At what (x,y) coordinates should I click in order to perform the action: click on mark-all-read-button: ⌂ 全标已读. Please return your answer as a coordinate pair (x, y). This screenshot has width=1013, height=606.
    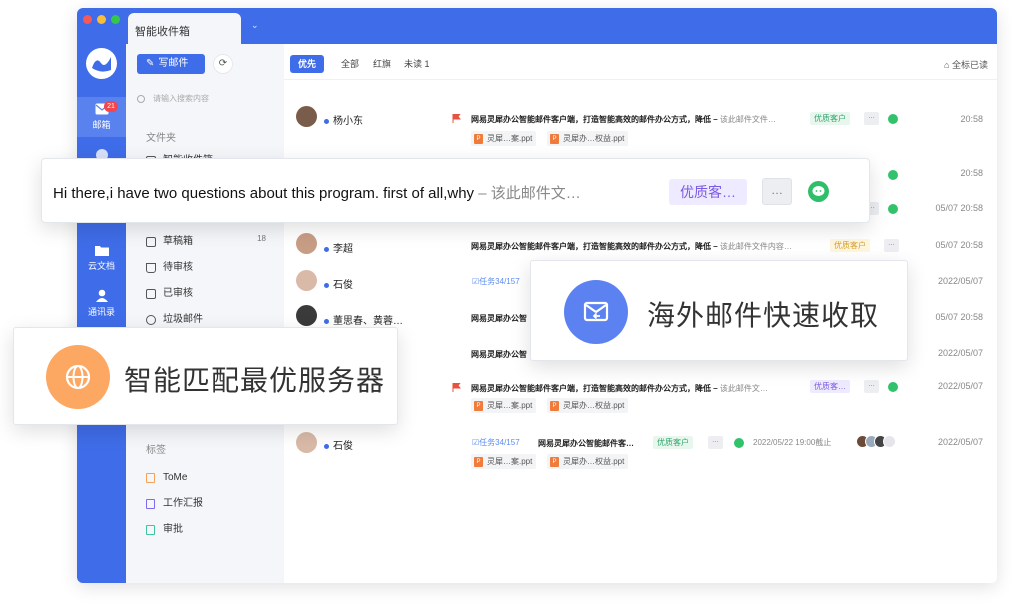
    Looking at the image, I should click on (966, 64).